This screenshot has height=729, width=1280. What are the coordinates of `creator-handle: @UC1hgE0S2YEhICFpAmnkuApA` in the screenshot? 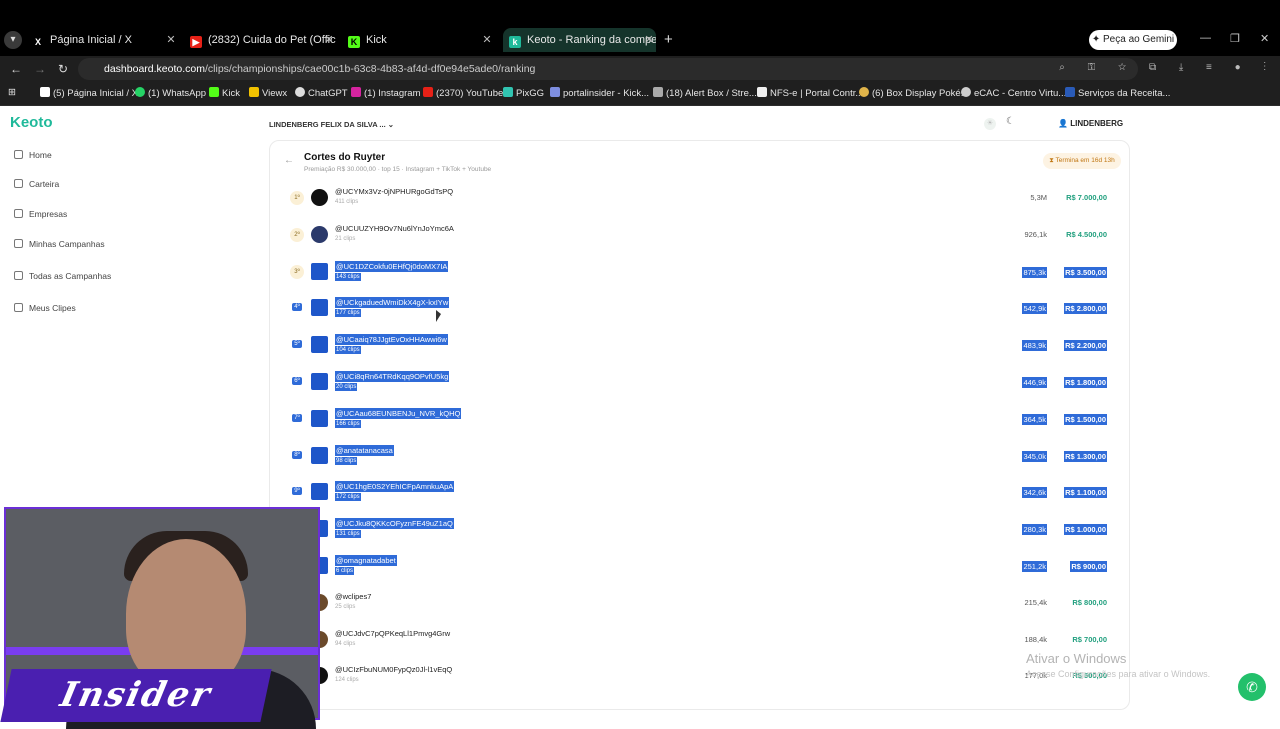 It's located at (395, 487).